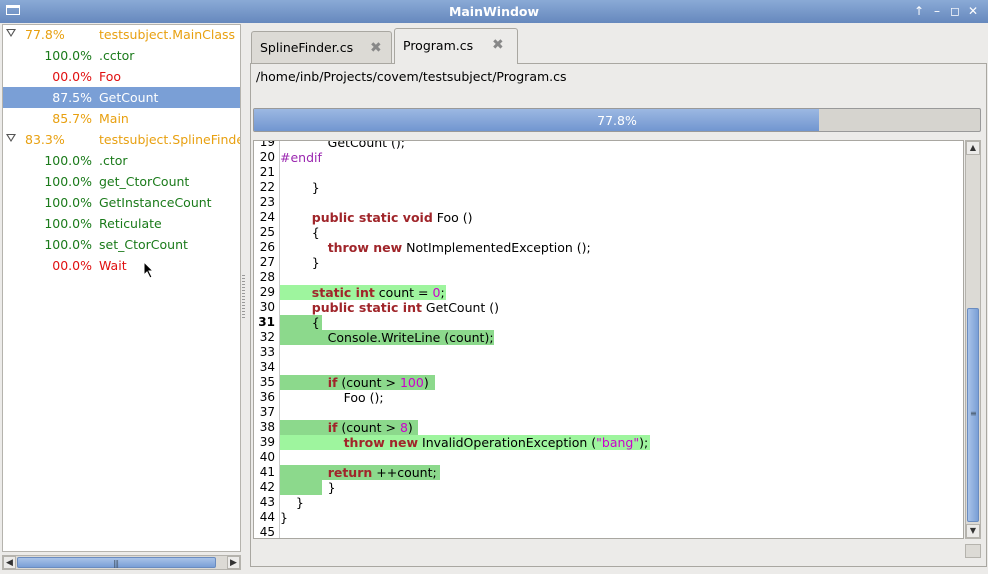 Image resolution: width=988 pixels, height=574 pixels. I want to click on line-number: 22, so click(267, 187).